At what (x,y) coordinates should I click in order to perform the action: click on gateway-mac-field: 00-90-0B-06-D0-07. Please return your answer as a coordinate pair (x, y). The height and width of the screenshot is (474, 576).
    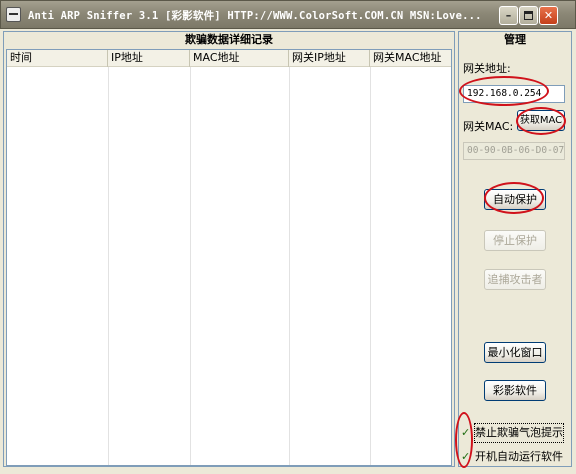
    Looking at the image, I should click on (514, 151).